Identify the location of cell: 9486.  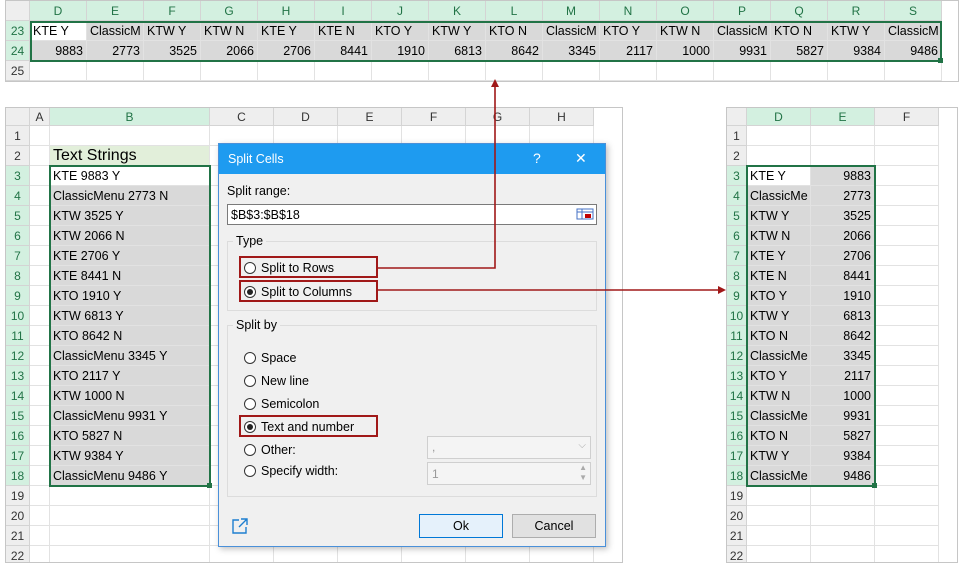
(843, 476).